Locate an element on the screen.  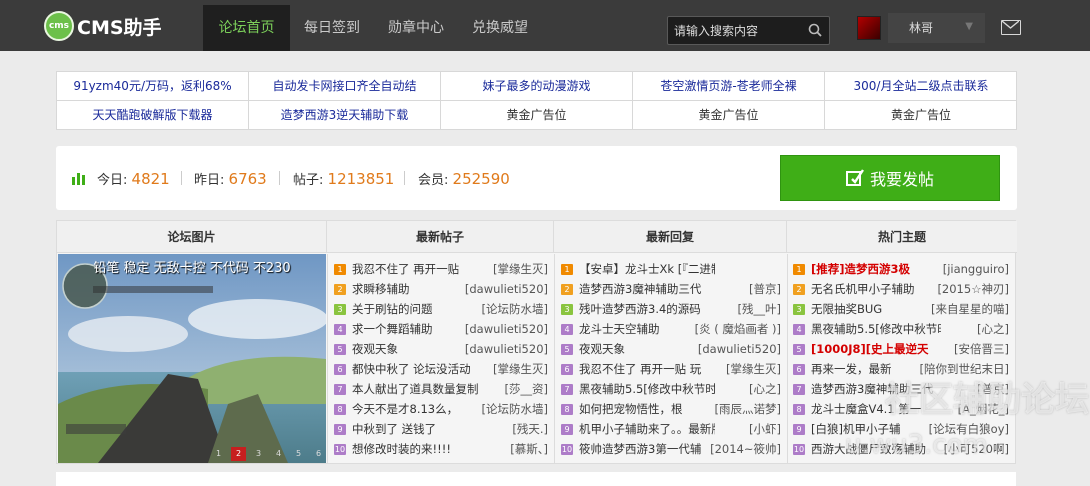
nav-forum-home: 论坛首页 is located at coordinates (246, 28).